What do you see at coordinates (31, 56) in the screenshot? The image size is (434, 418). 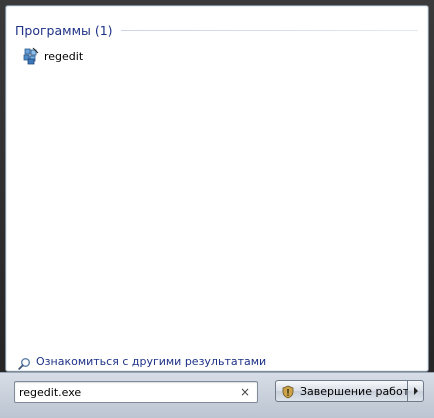 I see `regedit-icon` at bounding box center [31, 56].